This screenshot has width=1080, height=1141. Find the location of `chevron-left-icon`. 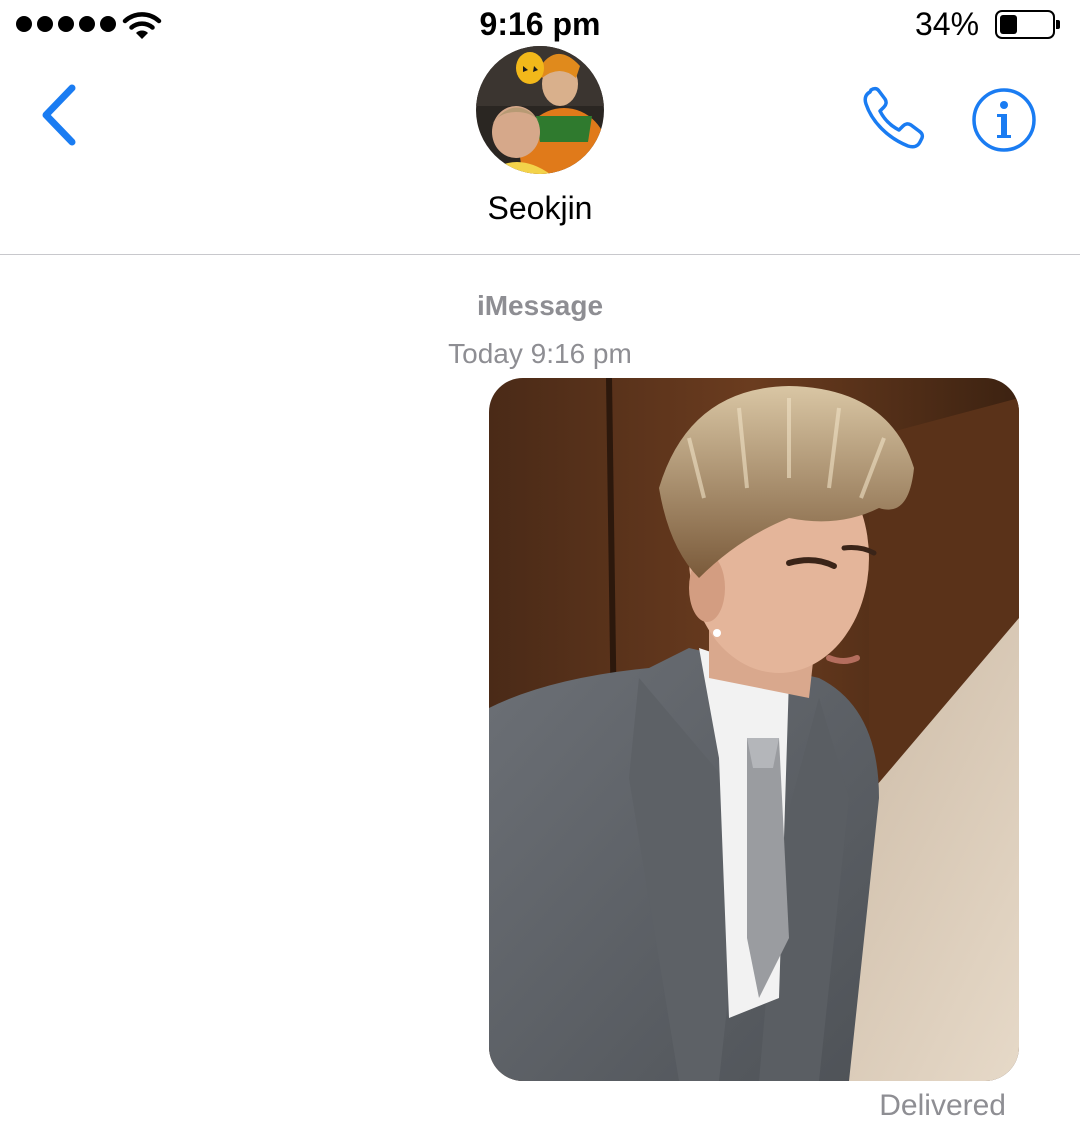

chevron-left-icon is located at coordinates (59, 115).